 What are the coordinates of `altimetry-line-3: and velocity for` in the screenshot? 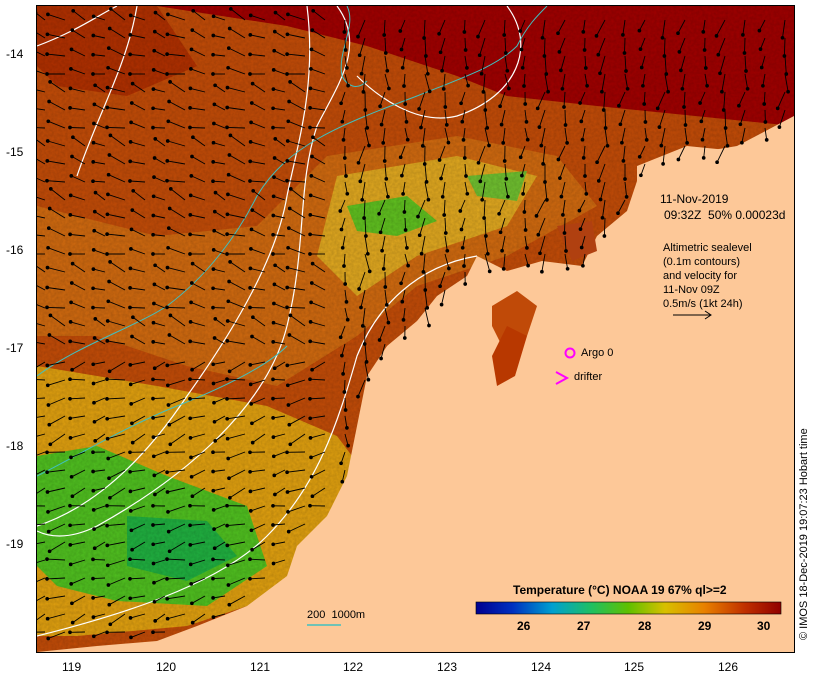 It's located at (700, 276).